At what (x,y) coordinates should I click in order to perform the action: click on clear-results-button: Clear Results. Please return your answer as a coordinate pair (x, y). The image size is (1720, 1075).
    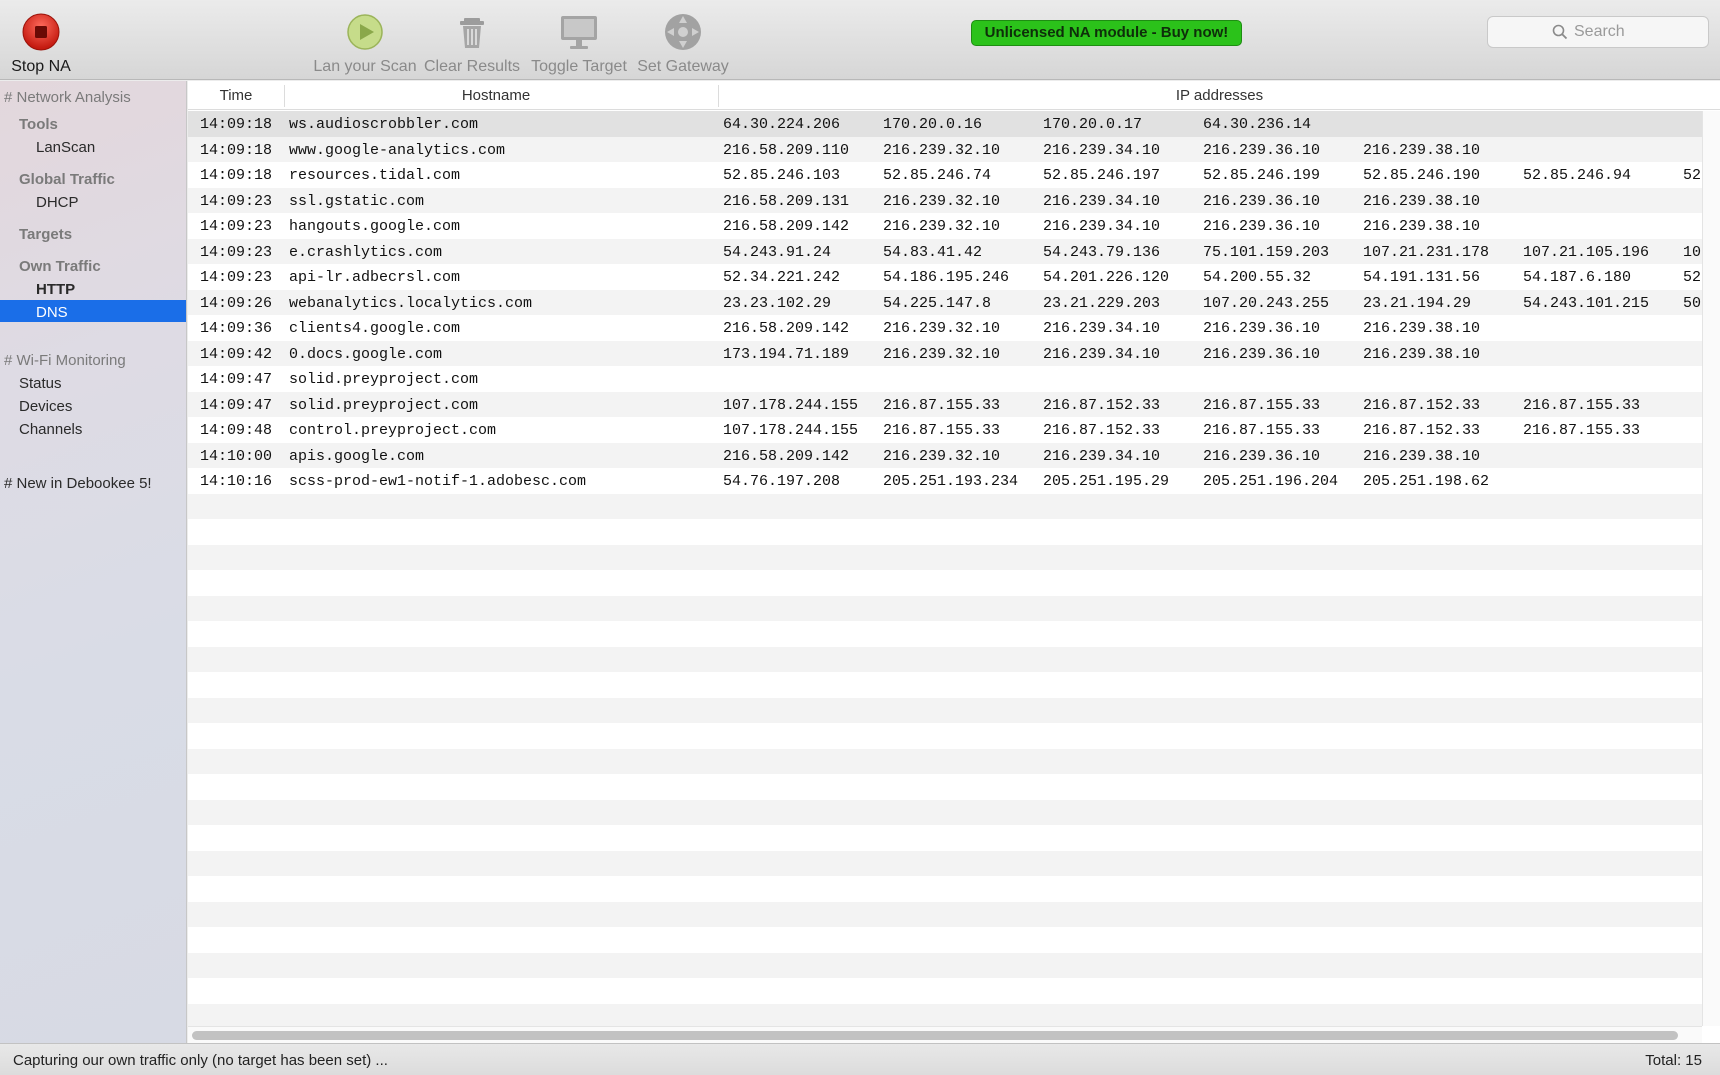
    Looking at the image, I should click on (472, 44).